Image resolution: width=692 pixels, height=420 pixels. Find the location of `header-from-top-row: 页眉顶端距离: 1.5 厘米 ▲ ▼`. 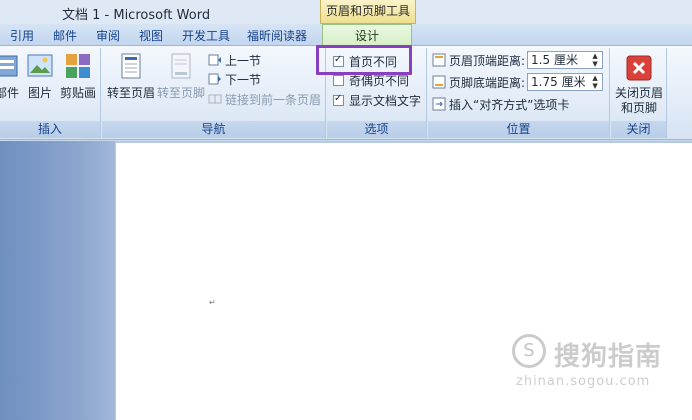

header-from-top-row: 页眉顶端距离: 1.5 厘米 ▲ ▼ is located at coordinates (518, 60).